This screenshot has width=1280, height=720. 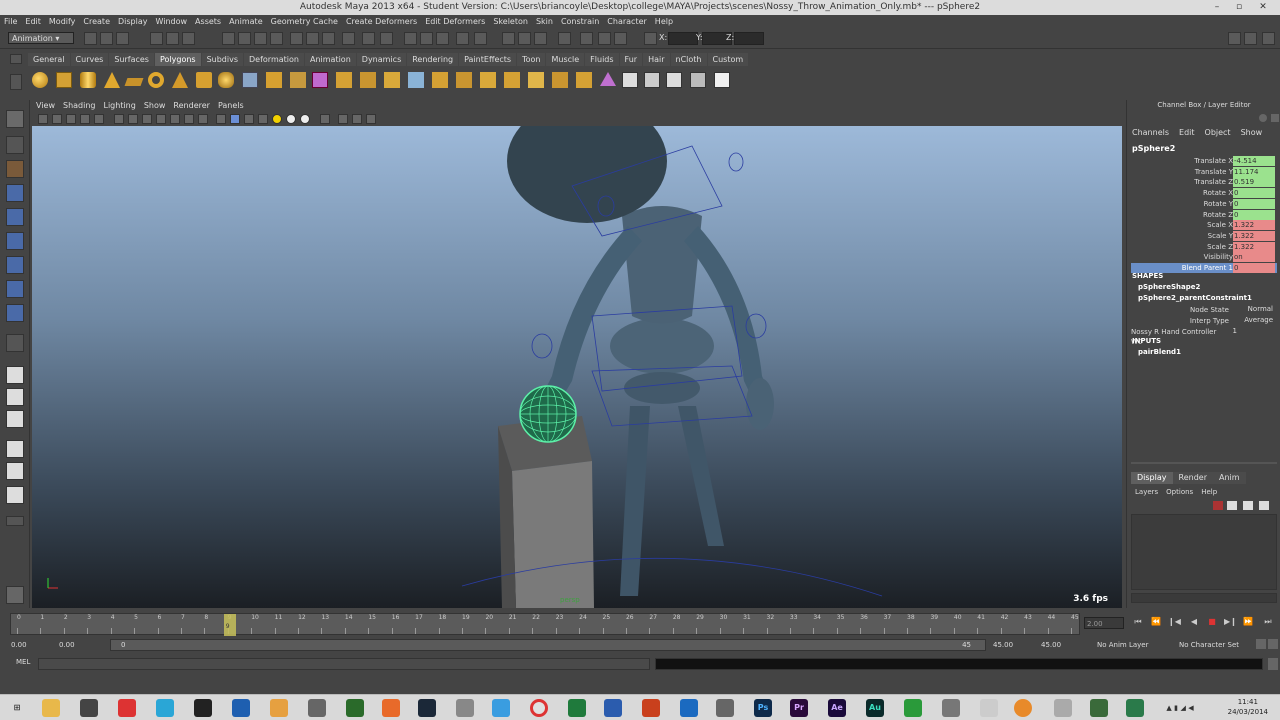 What do you see at coordinates (161, 119) in the screenshot?
I see `gate-mask-icon` at bounding box center [161, 119].